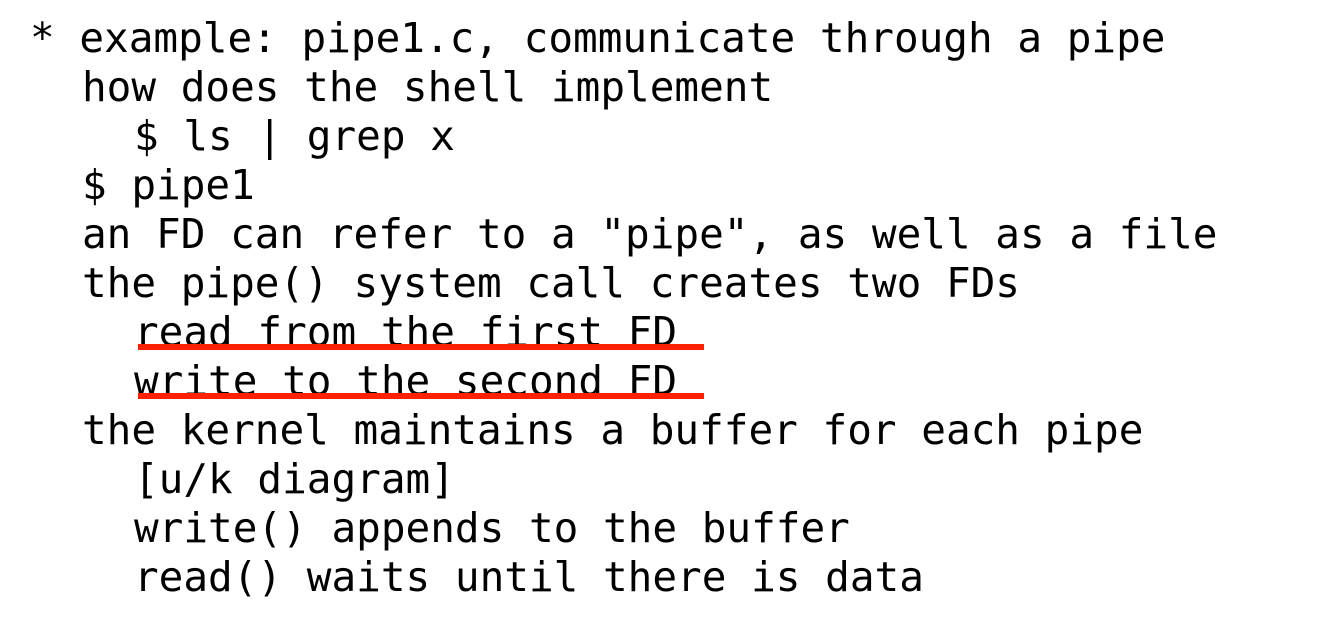  Describe the element at coordinates (492, 528) in the screenshot. I see `note-line: write() appends to the buffer` at that location.